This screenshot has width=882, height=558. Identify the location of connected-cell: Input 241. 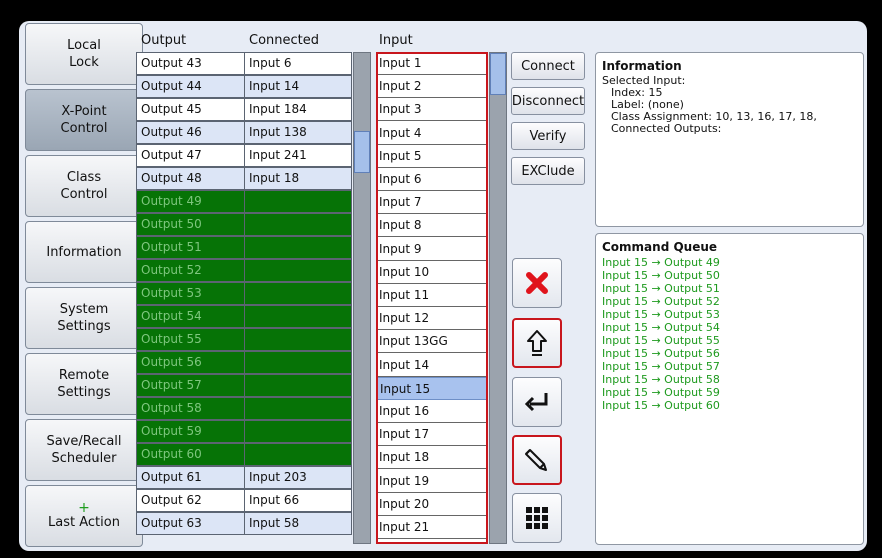
(298, 155).